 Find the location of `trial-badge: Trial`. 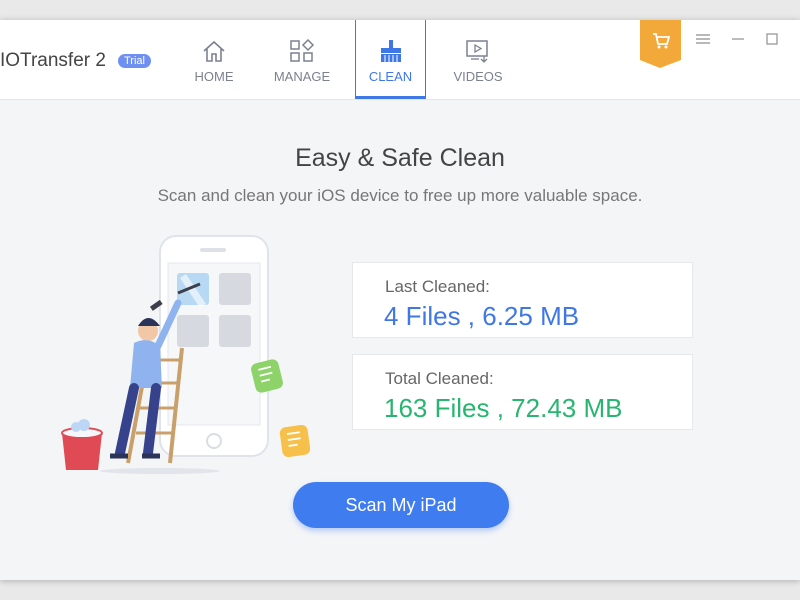

trial-badge: Trial is located at coordinates (134, 61).